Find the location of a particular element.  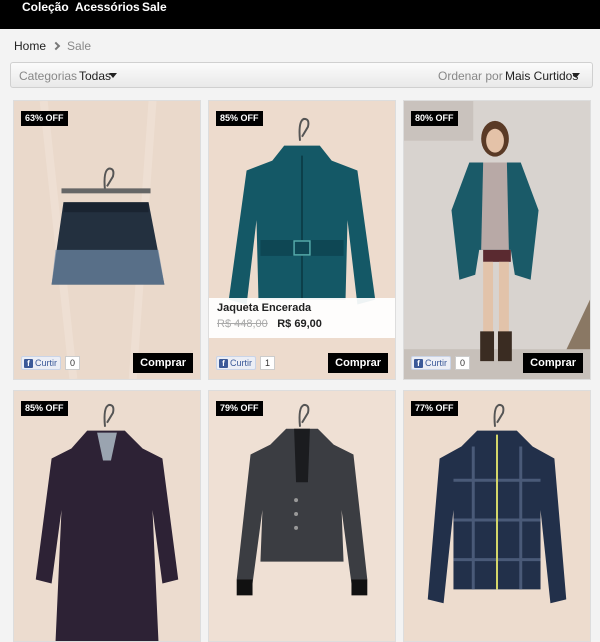

product-name: Jaqueta Encerada is located at coordinates (302, 308).